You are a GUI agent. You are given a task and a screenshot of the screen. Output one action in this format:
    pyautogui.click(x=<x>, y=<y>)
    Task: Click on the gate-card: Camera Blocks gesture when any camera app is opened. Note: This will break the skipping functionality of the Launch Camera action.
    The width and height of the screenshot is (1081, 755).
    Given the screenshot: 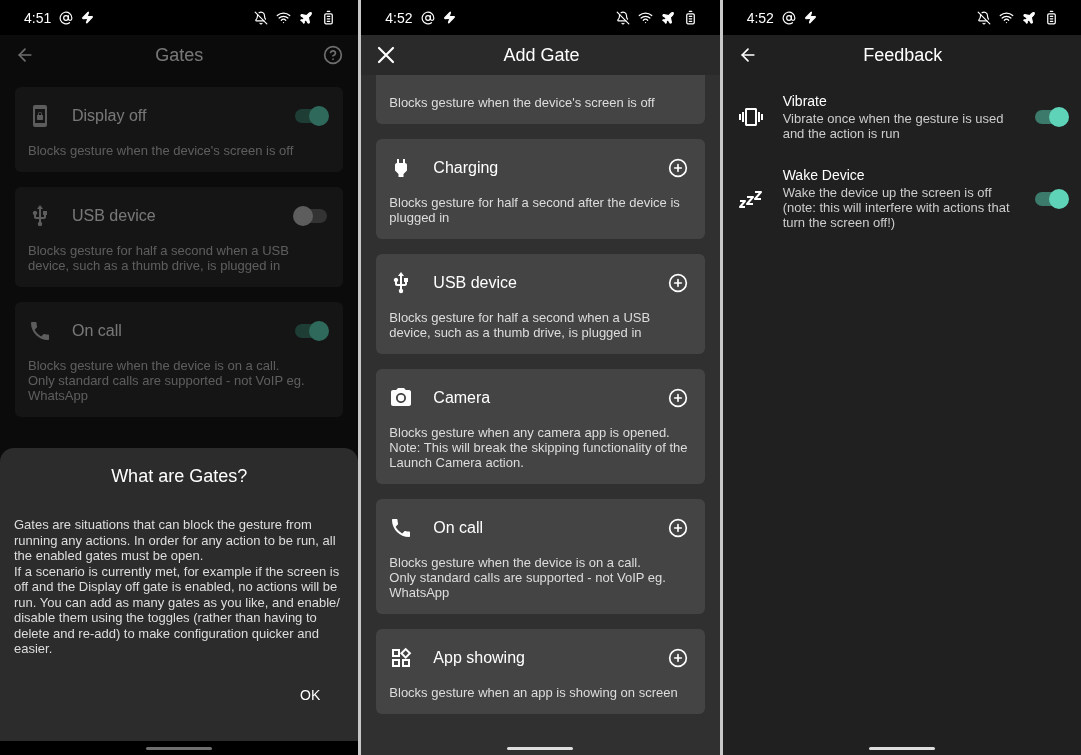 What is the action you would take?
    pyautogui.click(x=540, y=426)
    